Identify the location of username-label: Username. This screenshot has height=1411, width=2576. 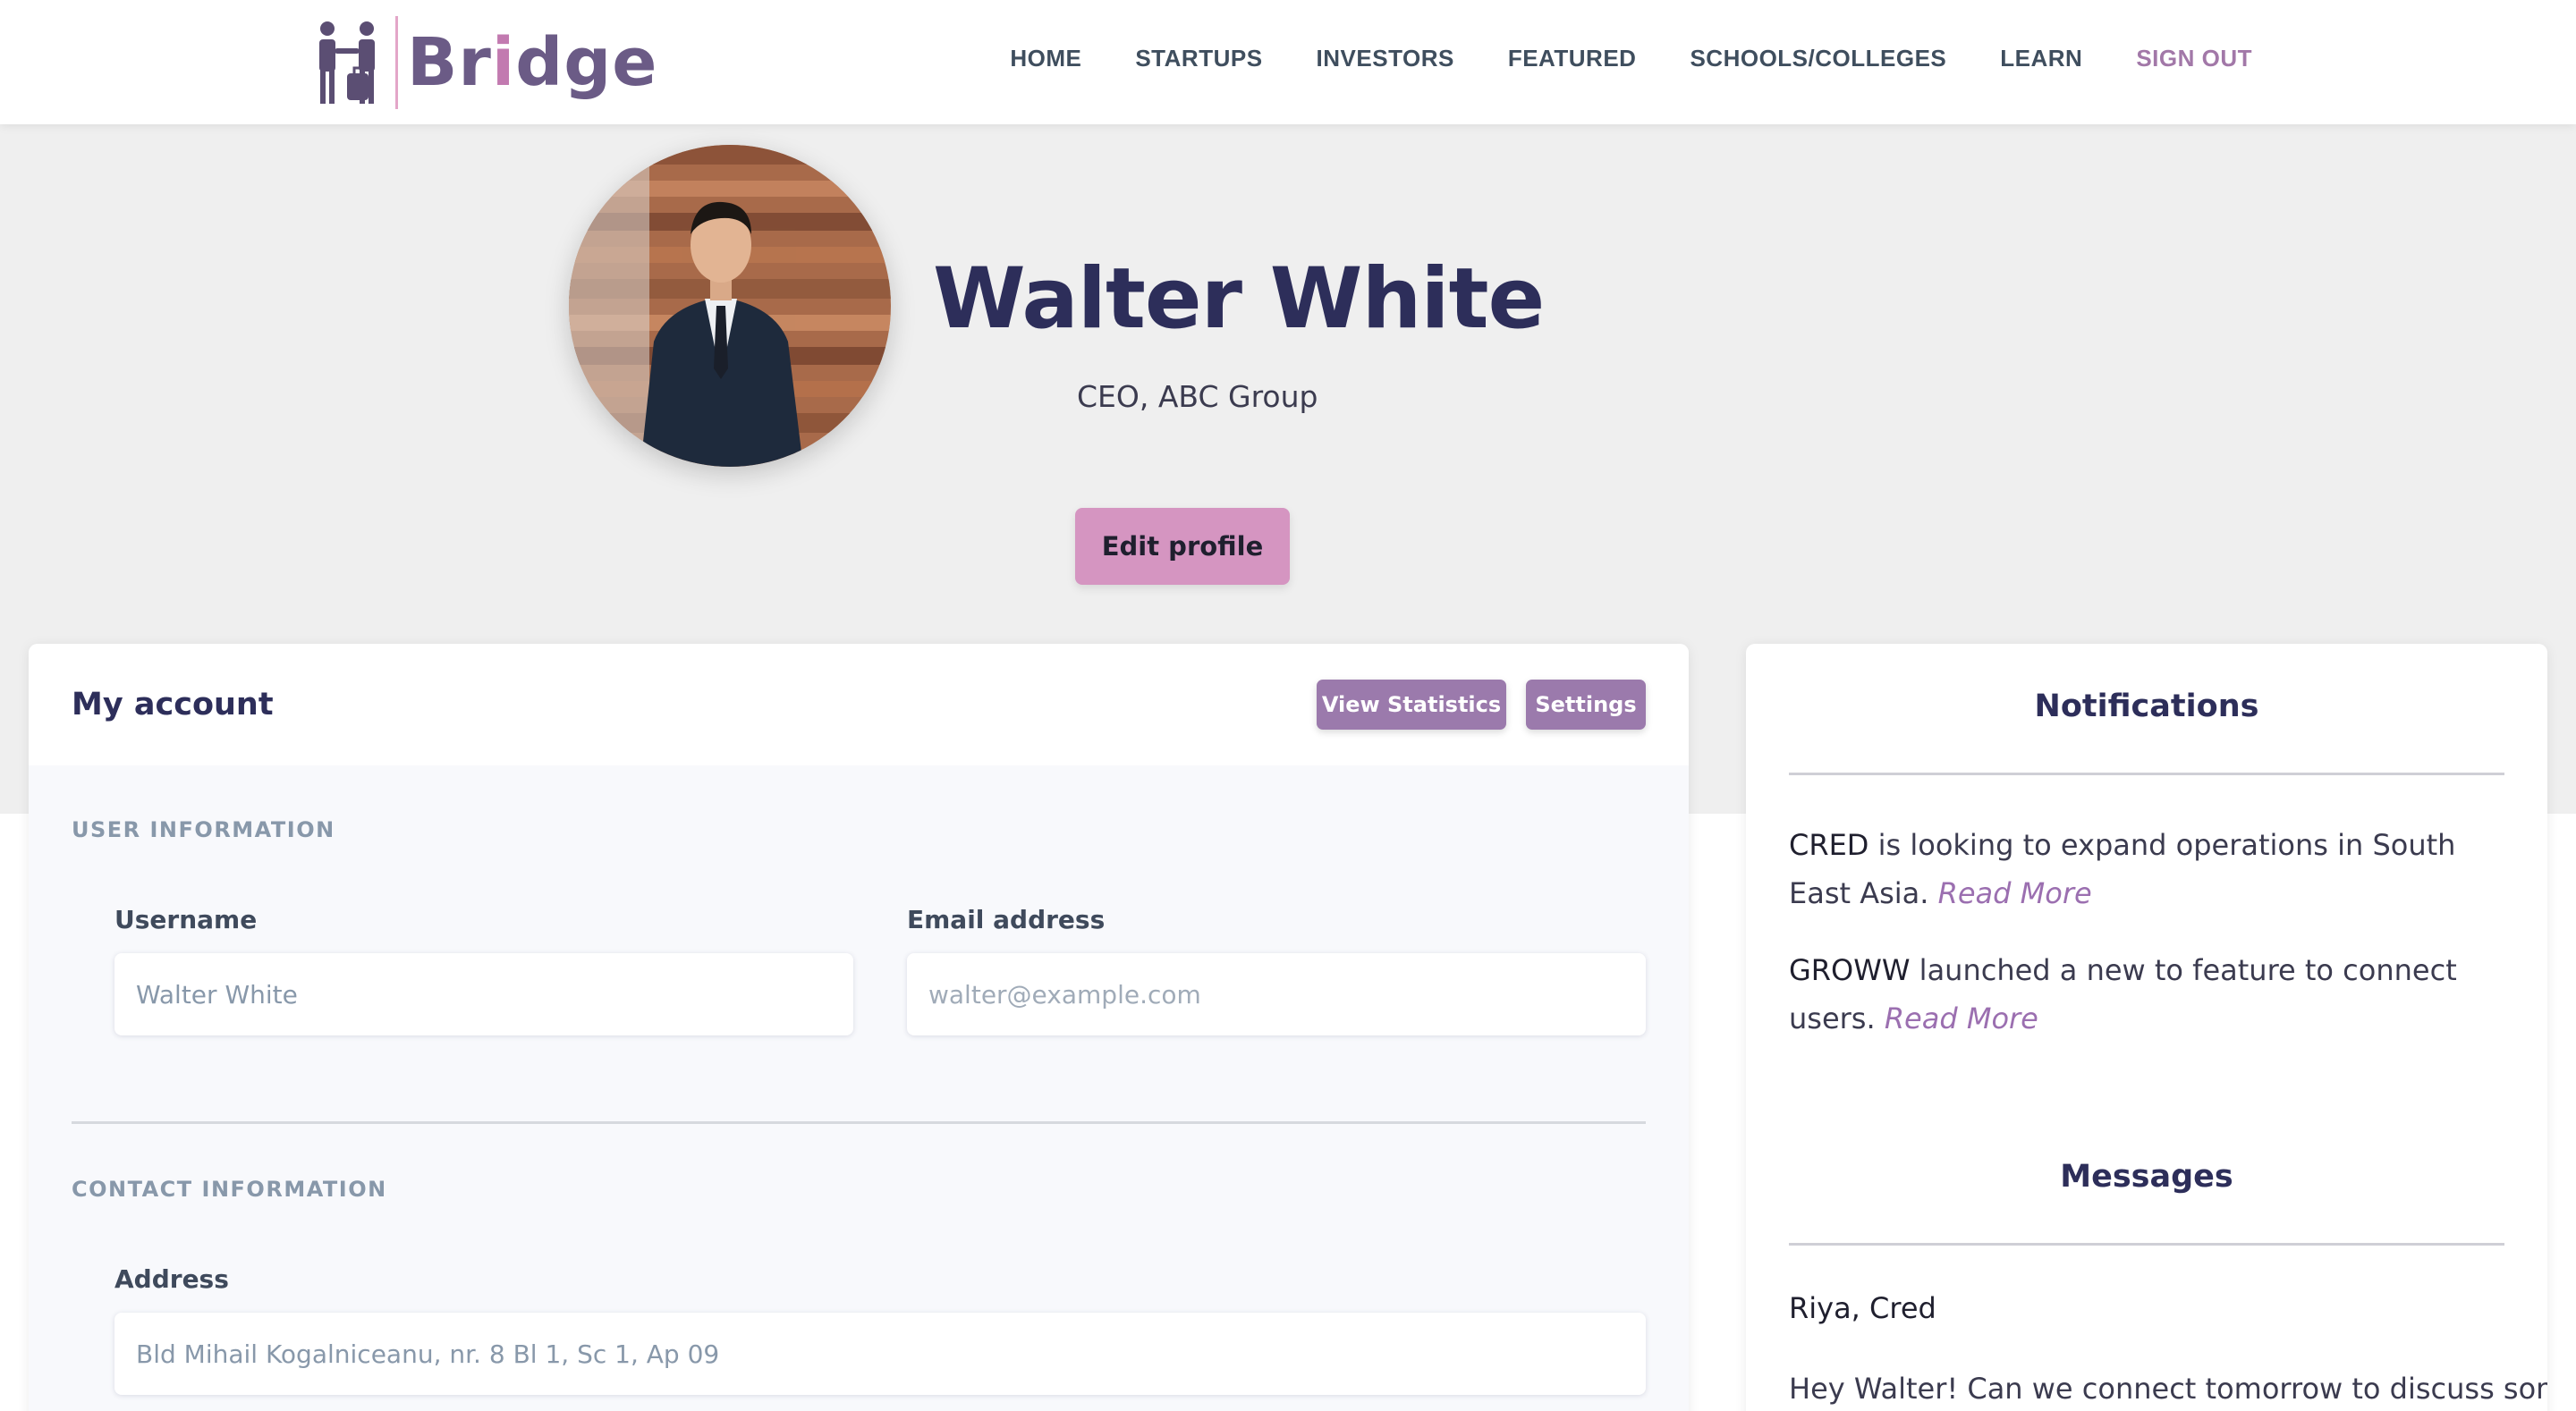
(186, 920).